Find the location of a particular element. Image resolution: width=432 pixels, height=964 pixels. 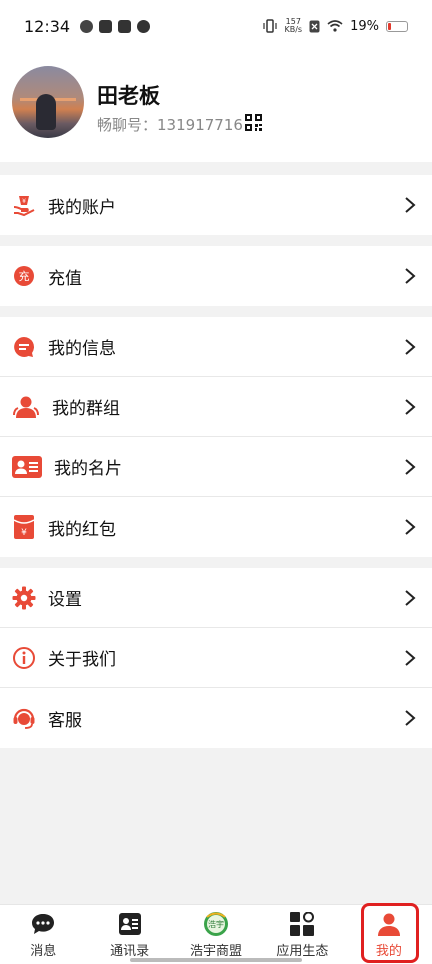

nav-item-alliance: 浩宇 浩宇商盟 is located at coordinates (216, 934).